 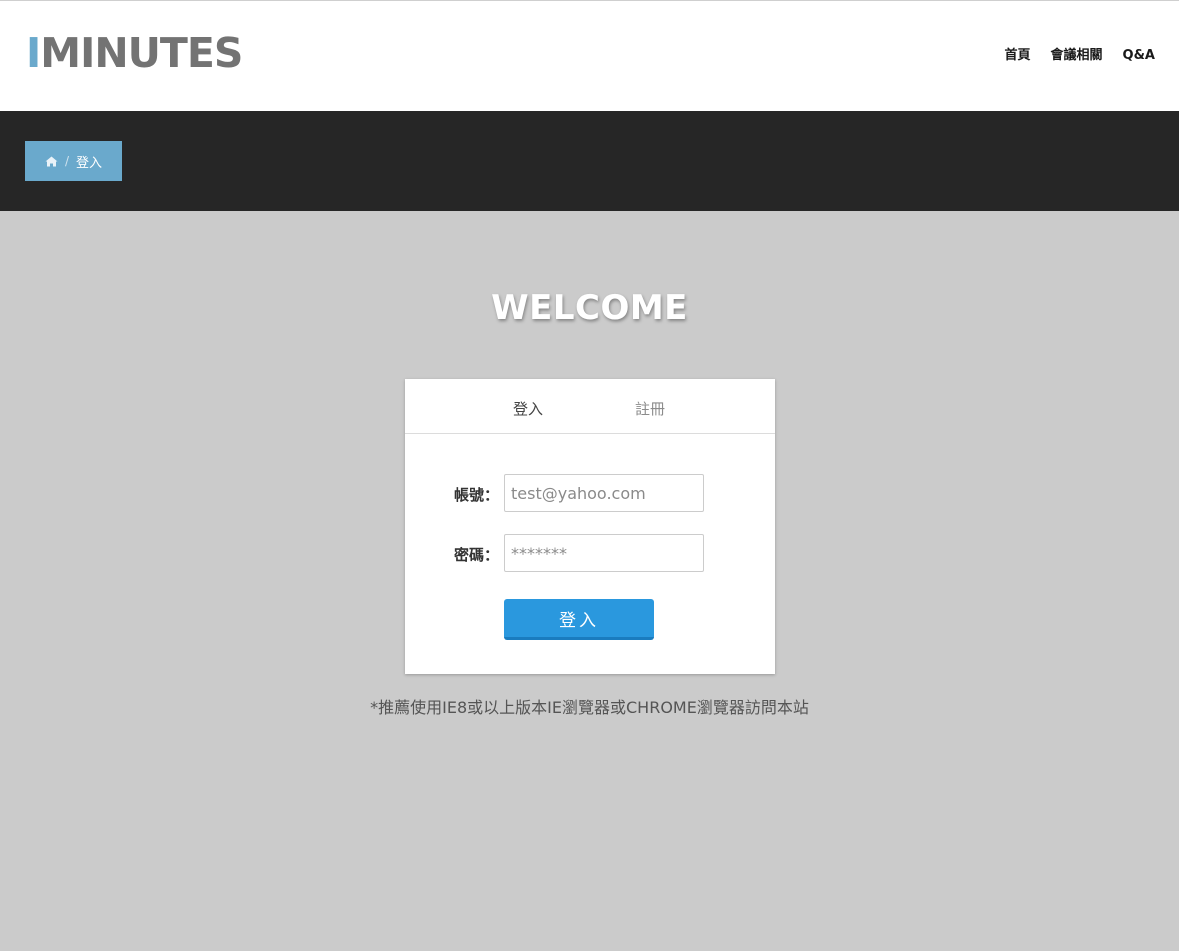 What do you see at coordinates (579, 619) in the screenshot?
I see `login-button: 登入` at bounding box center [579, 619].